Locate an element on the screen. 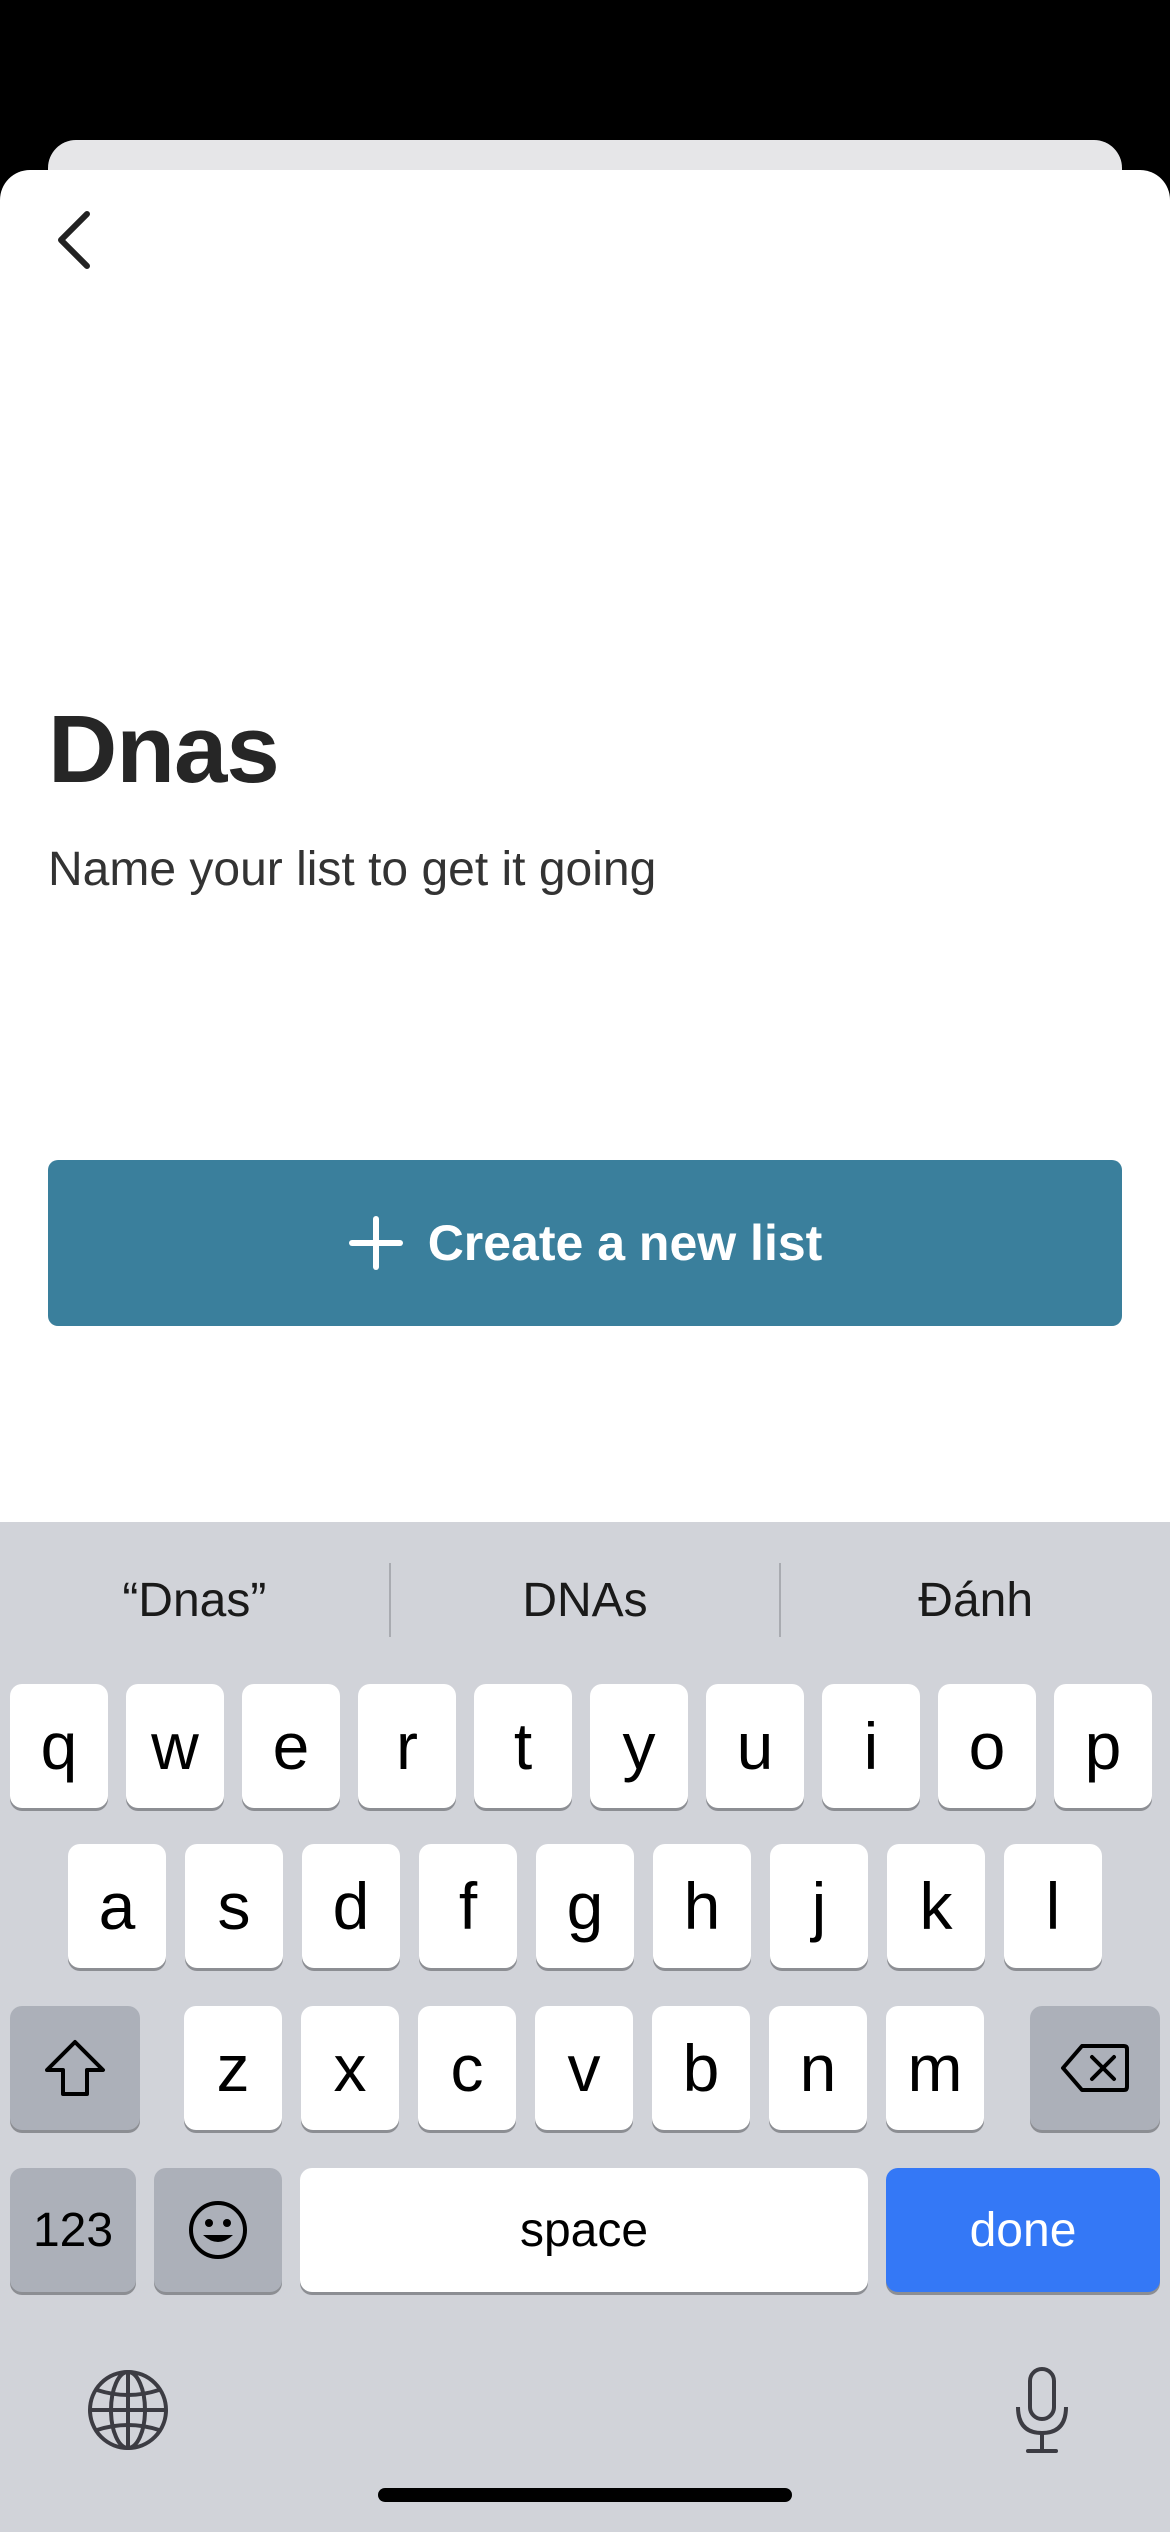 The height and width of the screenshot is (2532, 1170). key-h: h is located at coordinates (702, 1906).